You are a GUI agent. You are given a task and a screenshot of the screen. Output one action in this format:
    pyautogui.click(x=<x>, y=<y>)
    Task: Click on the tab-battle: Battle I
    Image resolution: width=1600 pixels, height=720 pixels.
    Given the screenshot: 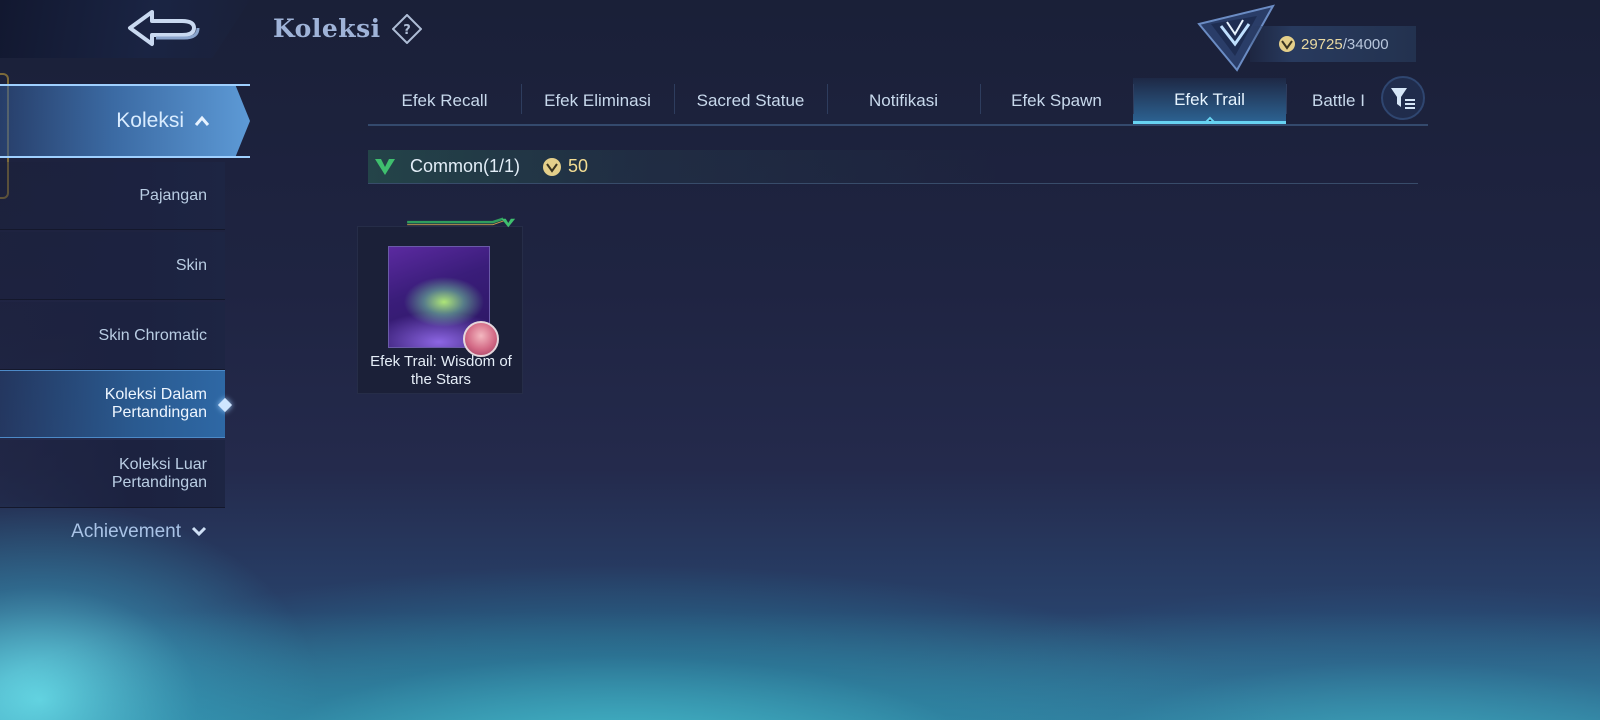 What is the action you would take?
    pyautogui.click(x=1331, y=101)
    